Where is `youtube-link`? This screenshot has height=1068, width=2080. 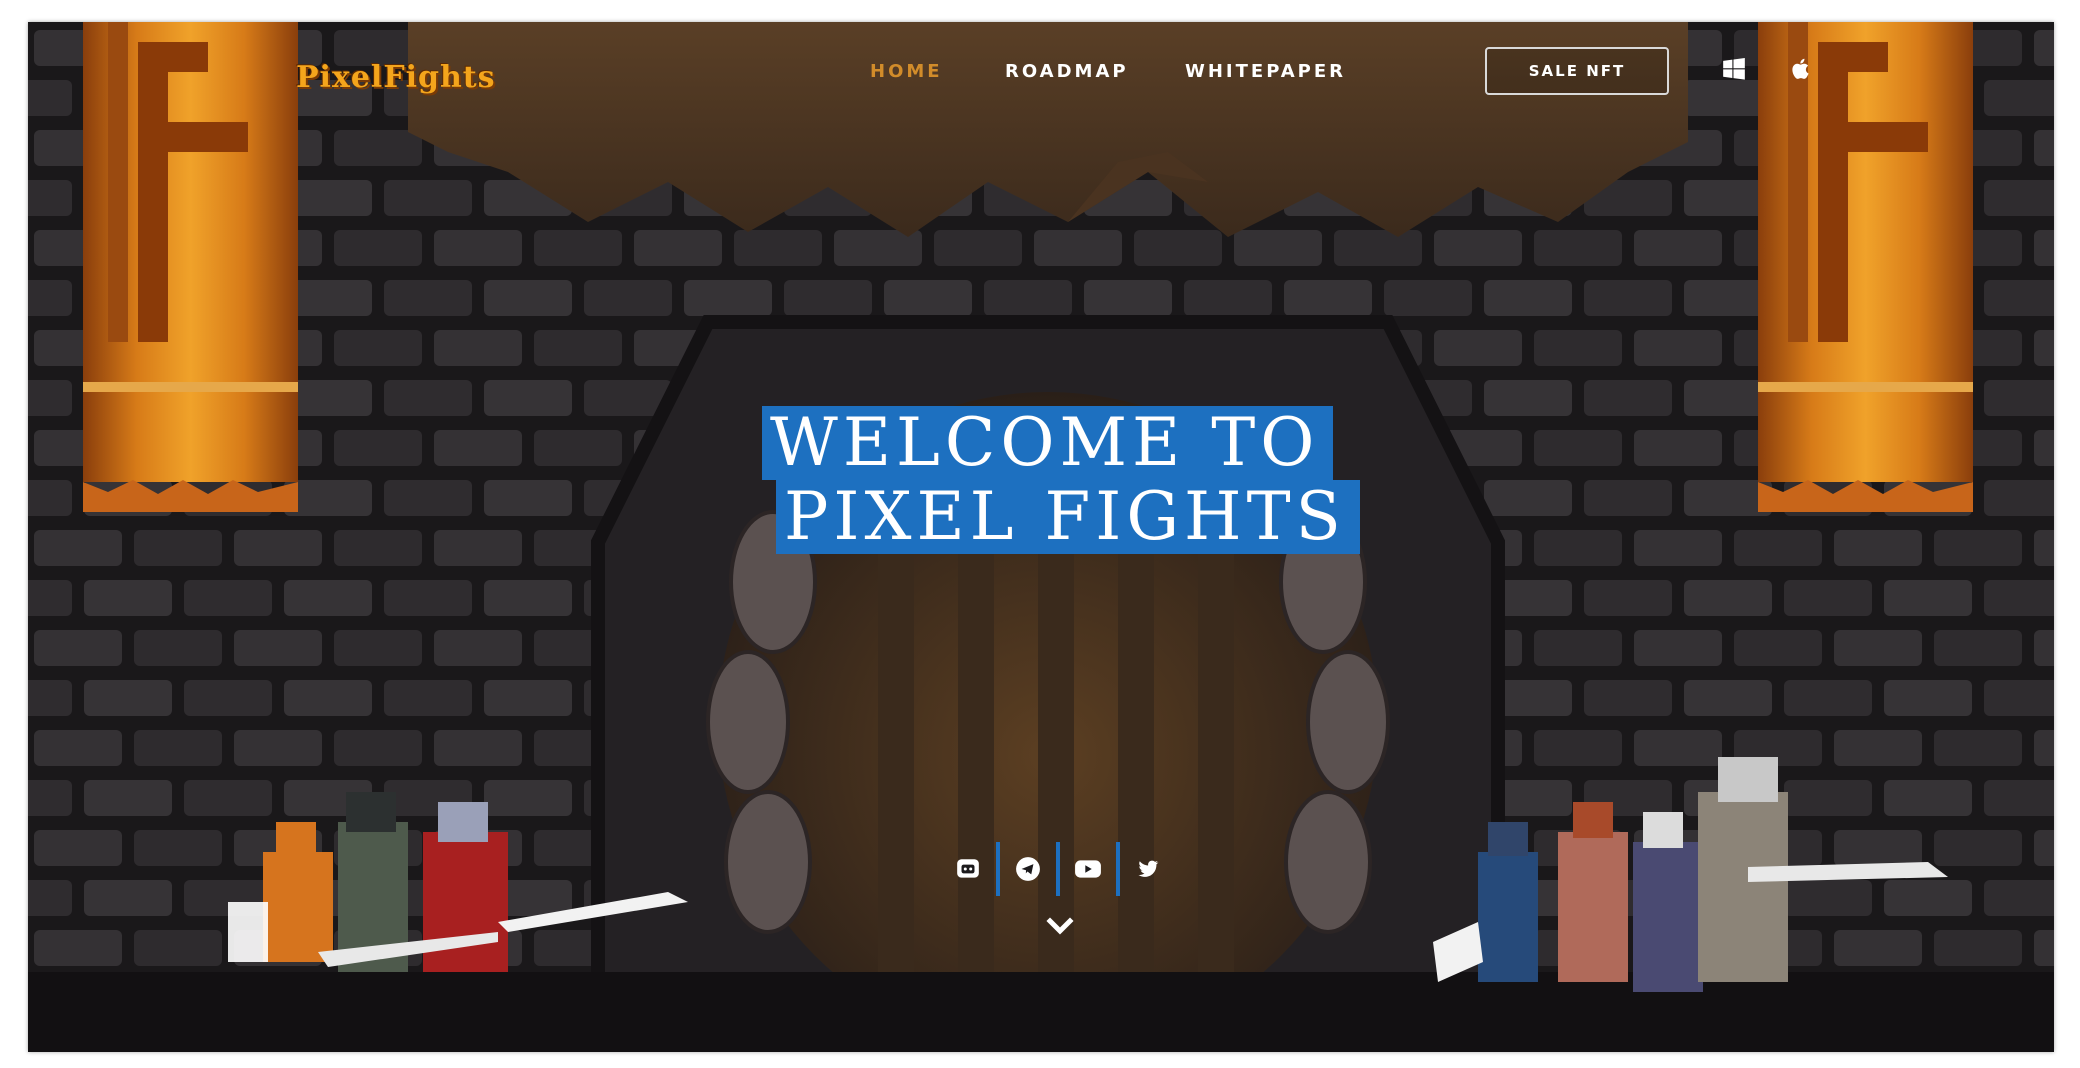 youtube-link is located at coordinates (1088, 869).